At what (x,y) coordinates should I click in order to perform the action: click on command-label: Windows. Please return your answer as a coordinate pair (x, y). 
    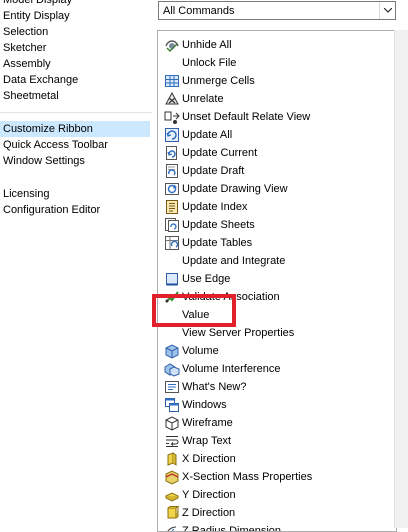
    Looking at the image, I should click on (204, 405).